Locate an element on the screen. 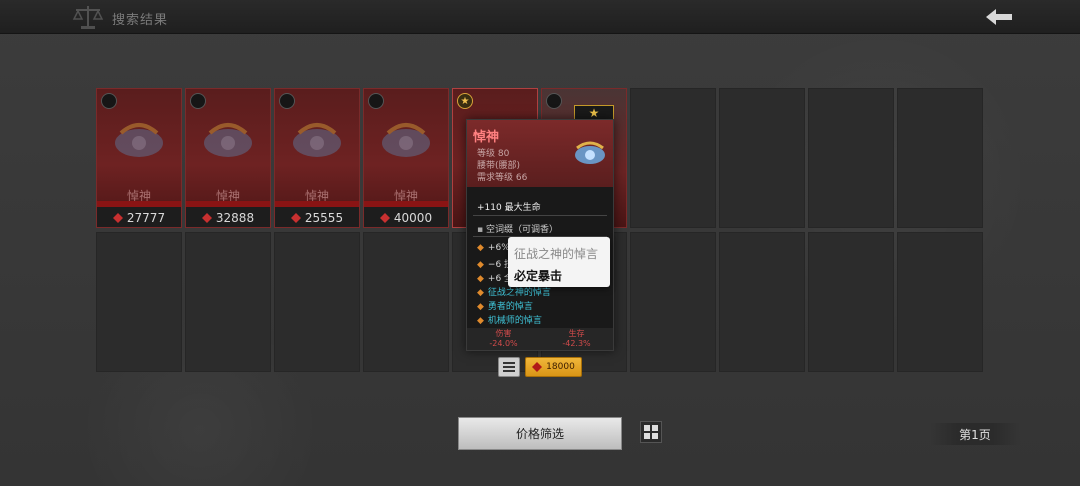  tooltip-item-name: 悼神 is located at coordinates (486, 137).